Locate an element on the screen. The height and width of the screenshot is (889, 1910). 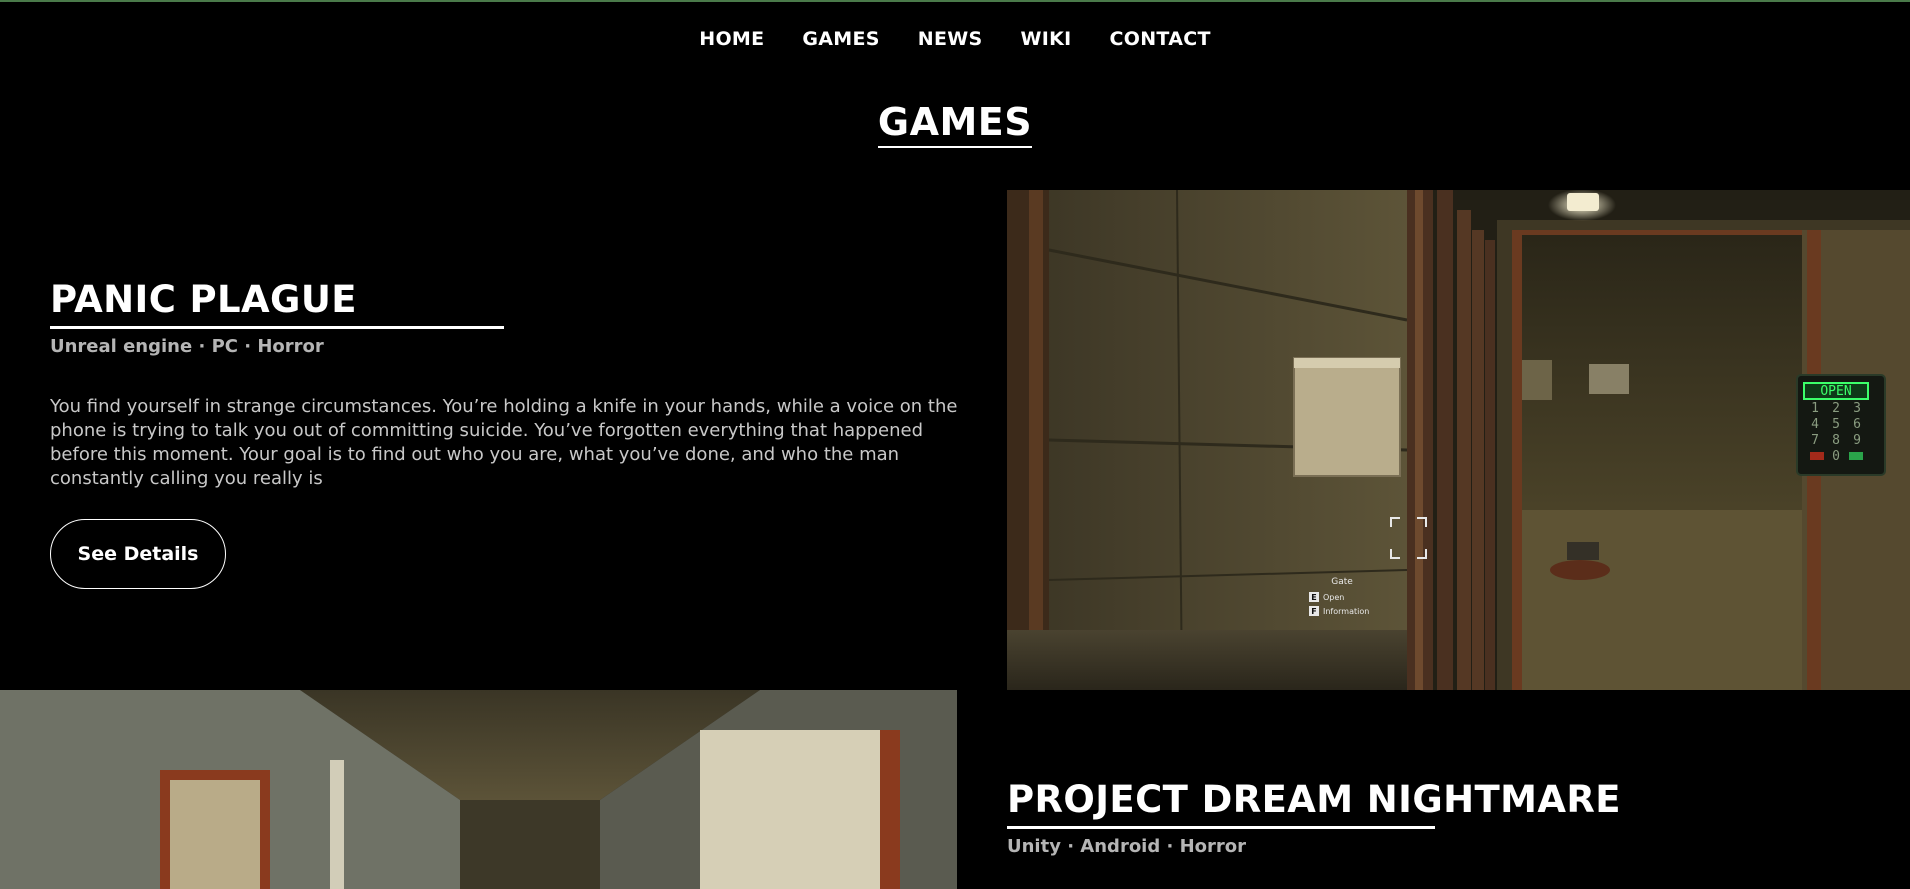
keypad-key-9: 9 is located at coordinates (1857, 440).